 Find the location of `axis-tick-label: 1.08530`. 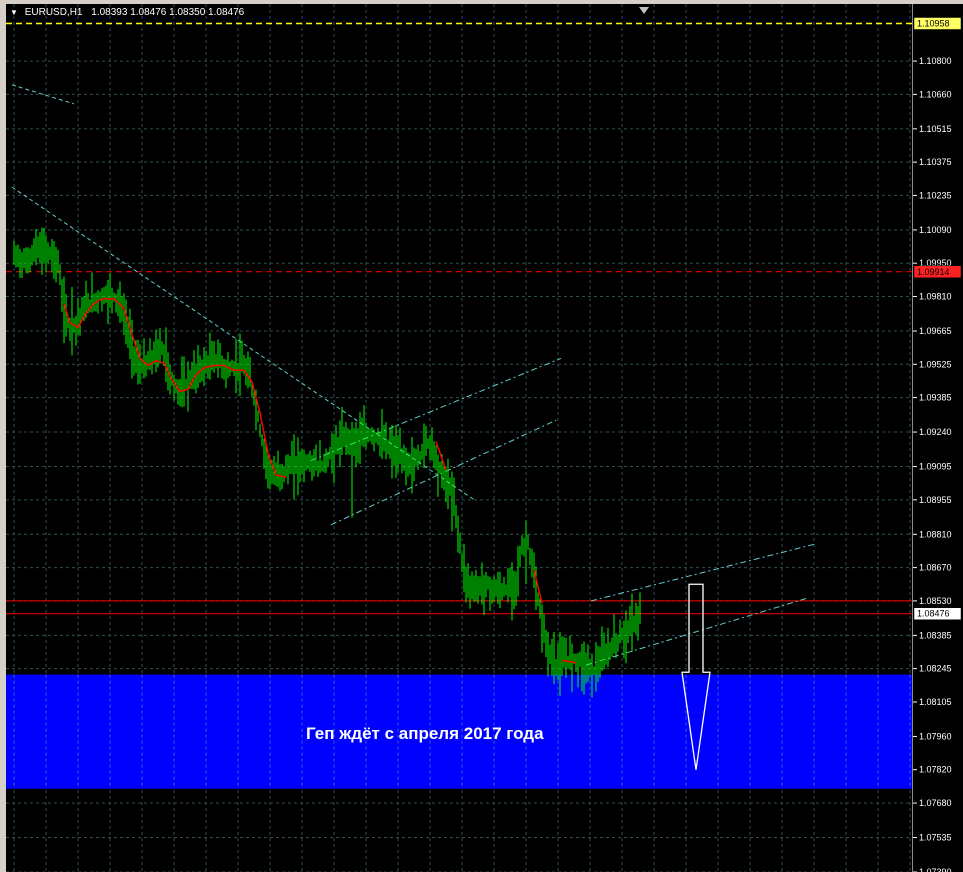

axis-tick-label: 1.08530 is located at coordinates (935, 601).